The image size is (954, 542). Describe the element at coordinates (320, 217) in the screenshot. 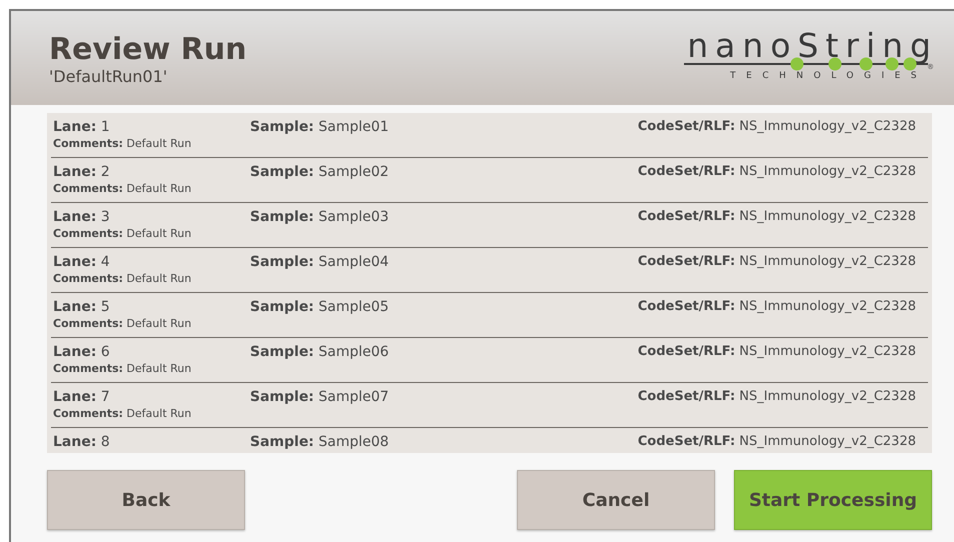

I see `sample-name: Sample: Sample03` at that location.